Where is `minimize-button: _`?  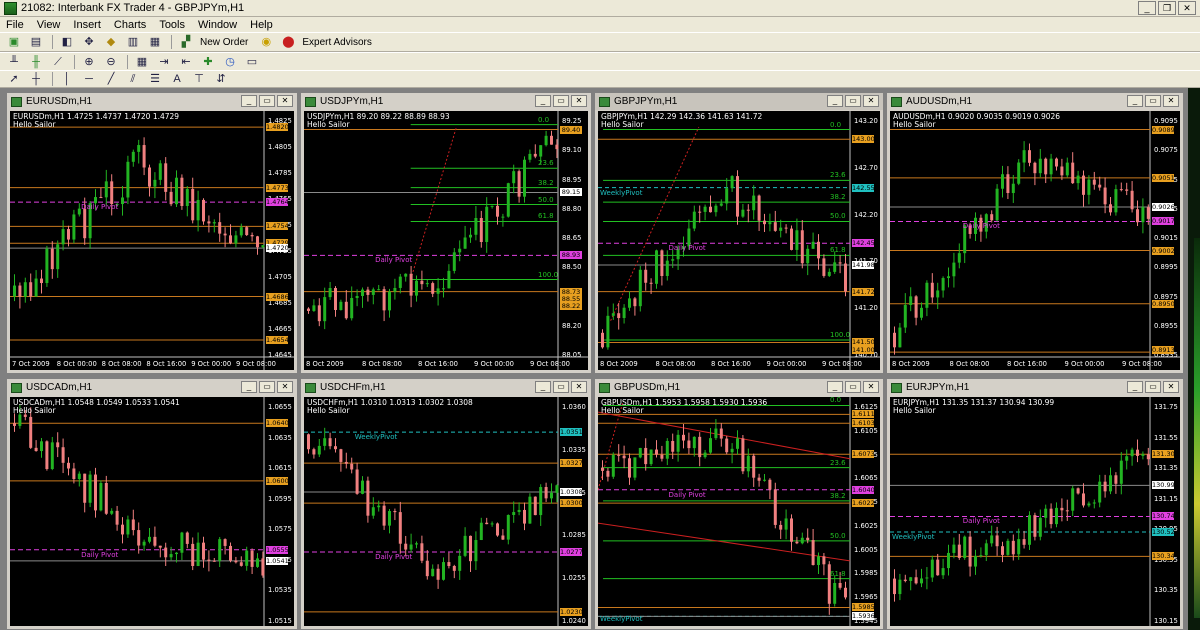 minimize-button: _ is located at coordinates (1147, 8).